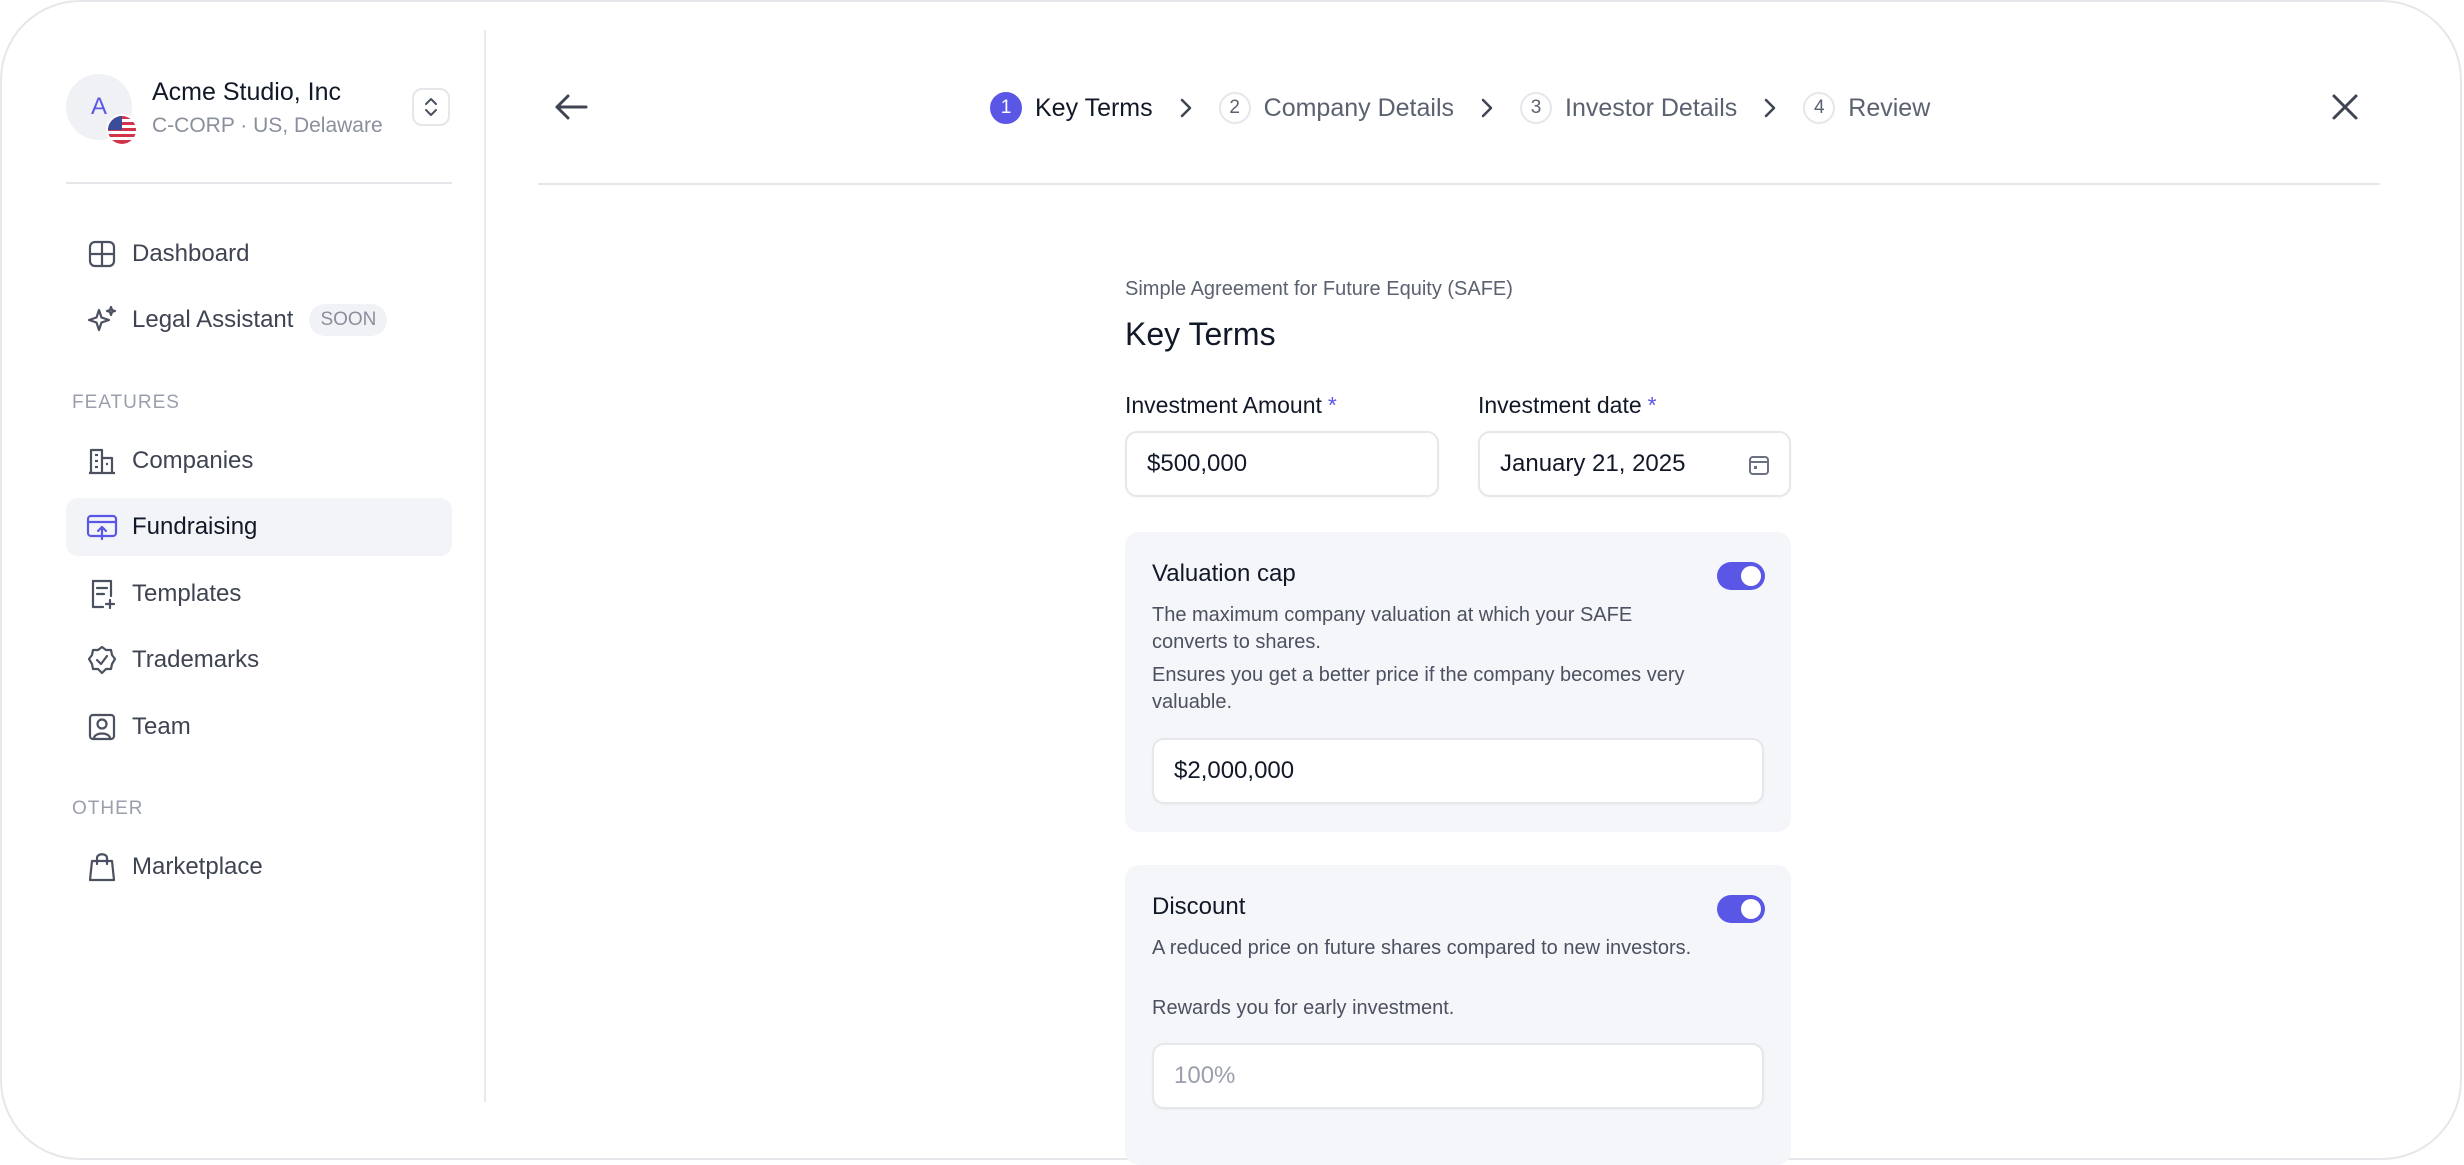 The image size is (2464, 1165). I want to click on sidebar-item-label: Legal Assistant, so click(213, 319).